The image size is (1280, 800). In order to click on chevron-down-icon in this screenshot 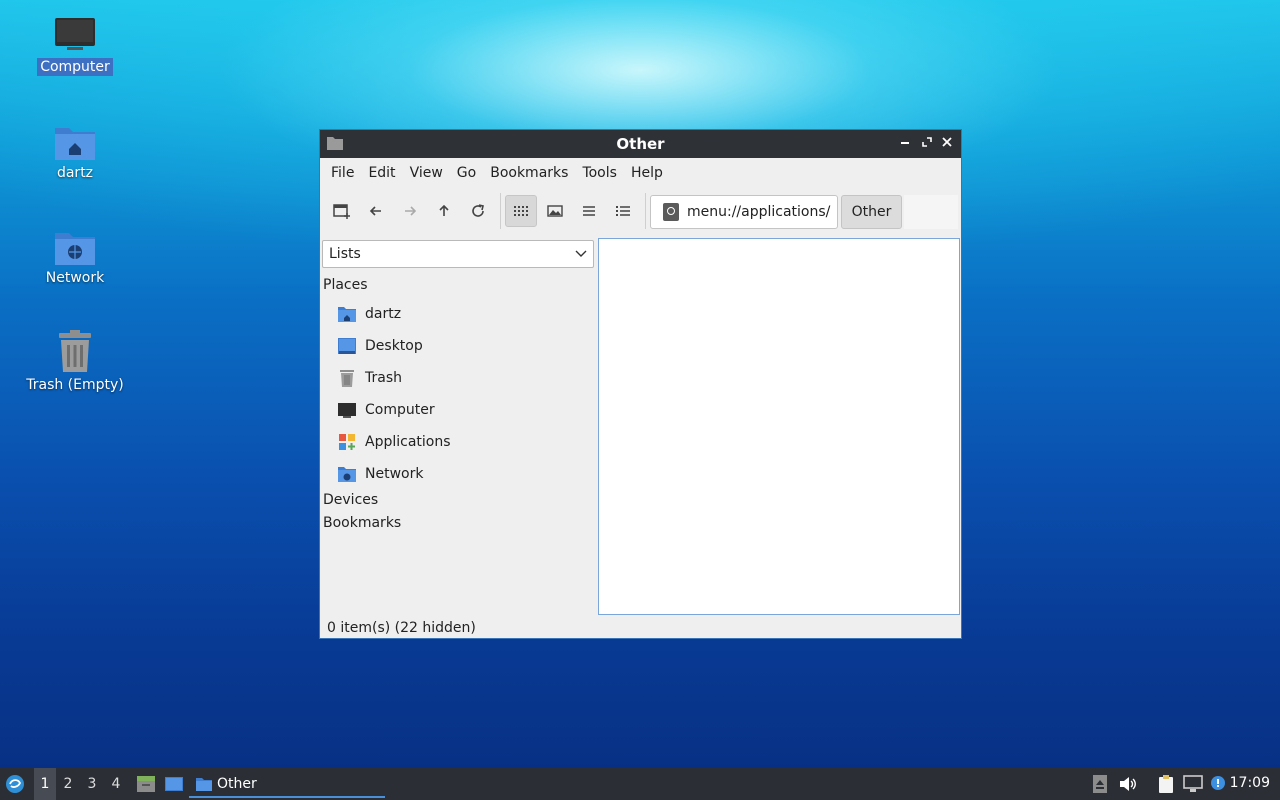, I will do `click(581, 253)`.